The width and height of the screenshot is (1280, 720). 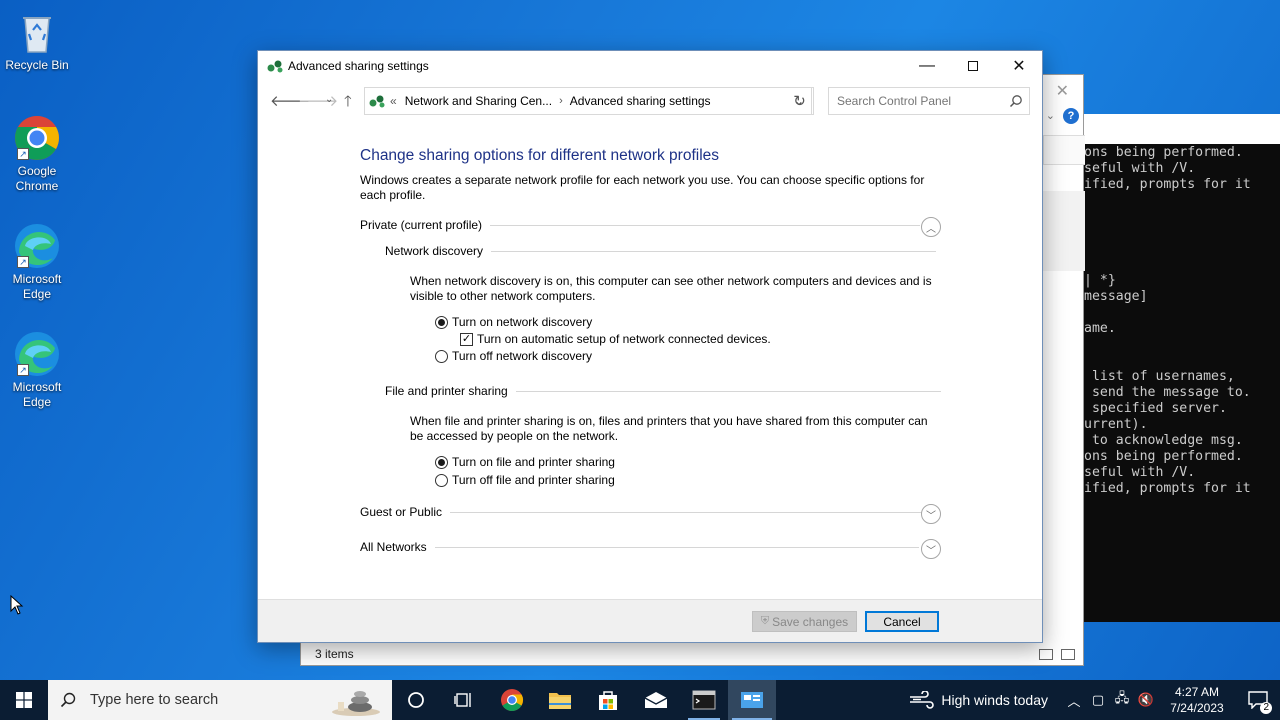 What do you see at coordinates (640, 101) in the screenshot?
I see `breadcrumb-advanced-sharing: Advanced sharing settings` at bounding box center [640, 101].